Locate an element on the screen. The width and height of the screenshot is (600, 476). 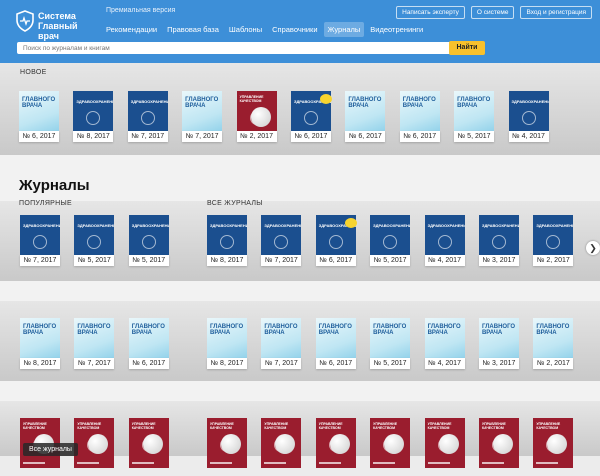
search-button: Найти is located at coordinates (467, 48).